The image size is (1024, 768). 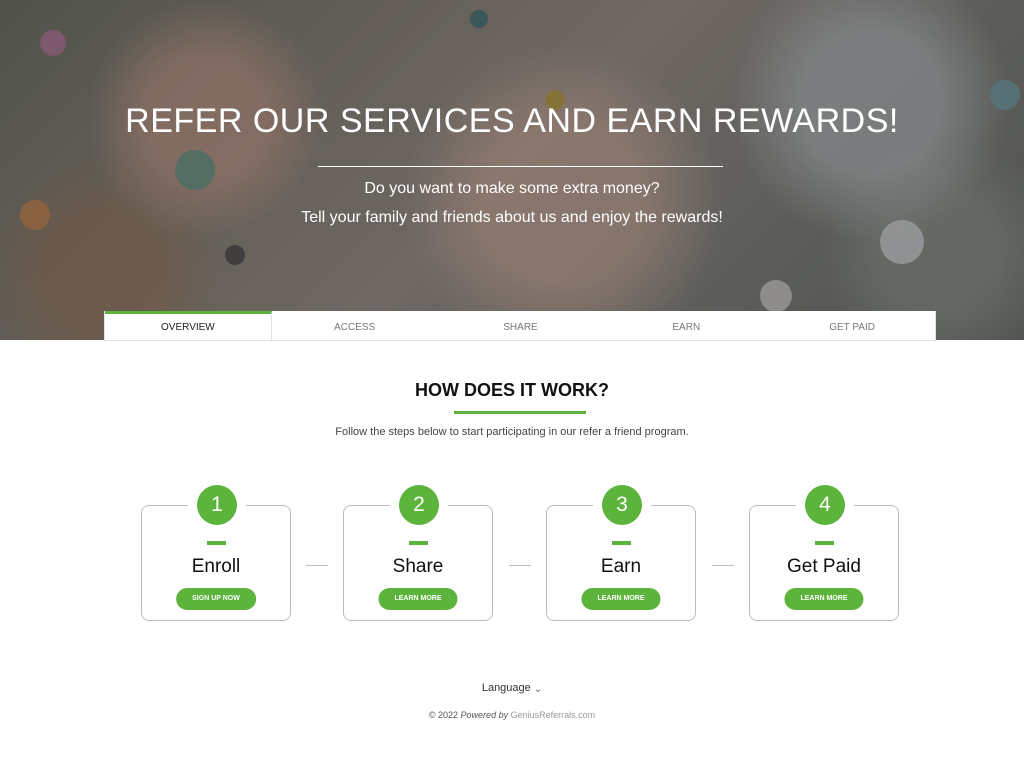 I want to click on step-title: Get Paid, so click(x=824, y=566).